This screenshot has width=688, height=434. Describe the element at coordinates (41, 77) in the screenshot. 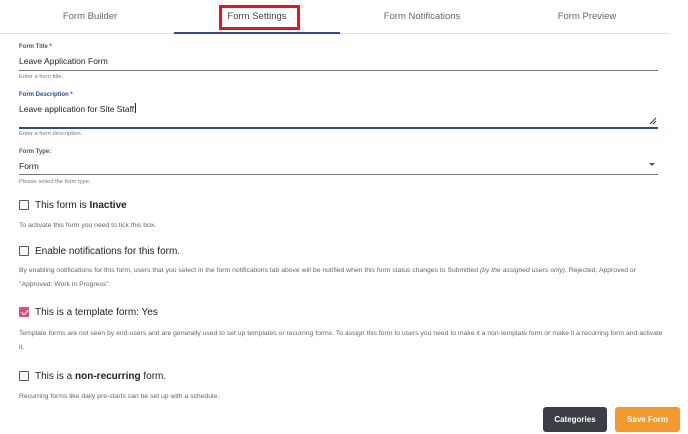

I see `form-title-helper: Enter a form title.` at that location.